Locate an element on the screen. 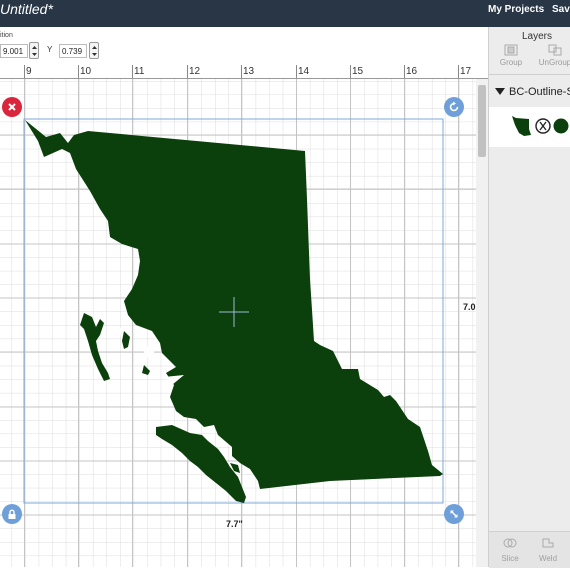 The height and width of the screenshot is (568, 570). ruler-tick-label: 11 is located at coordinates (139, 71).